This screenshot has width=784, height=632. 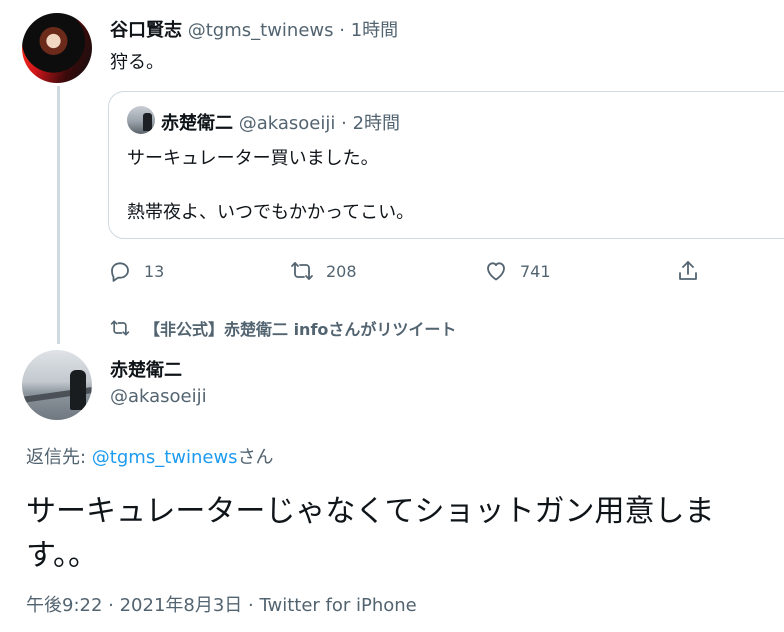 What do you see at coordinates (517, 271) in the screenshot?
I see `like-button: 741` at bounding box center [517, 271].